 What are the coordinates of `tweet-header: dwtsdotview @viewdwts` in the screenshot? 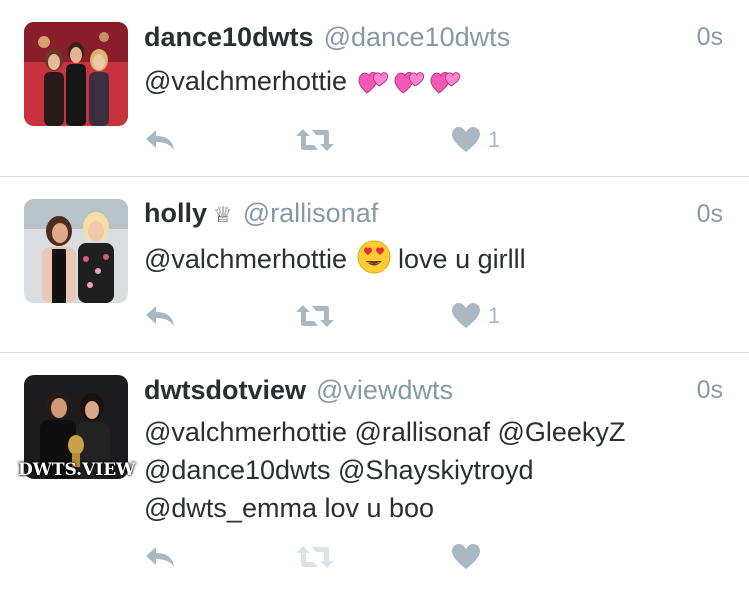 It's located at (298, 390).